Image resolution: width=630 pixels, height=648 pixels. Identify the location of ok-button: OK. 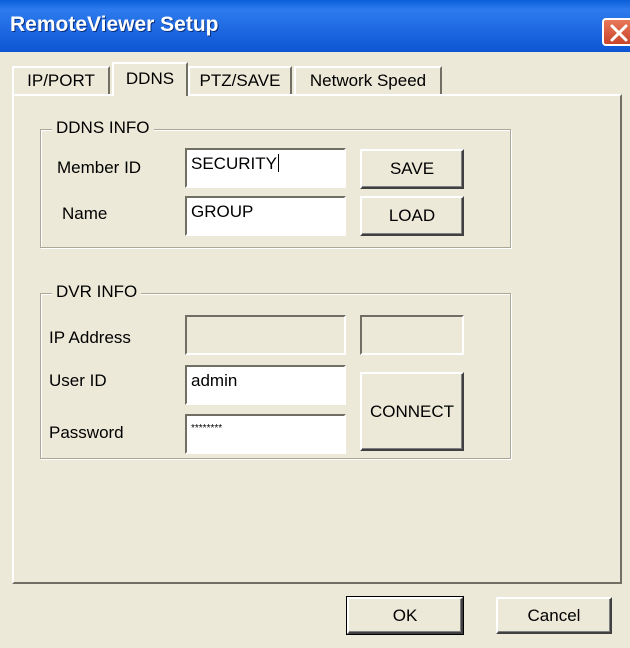
(405, 615).